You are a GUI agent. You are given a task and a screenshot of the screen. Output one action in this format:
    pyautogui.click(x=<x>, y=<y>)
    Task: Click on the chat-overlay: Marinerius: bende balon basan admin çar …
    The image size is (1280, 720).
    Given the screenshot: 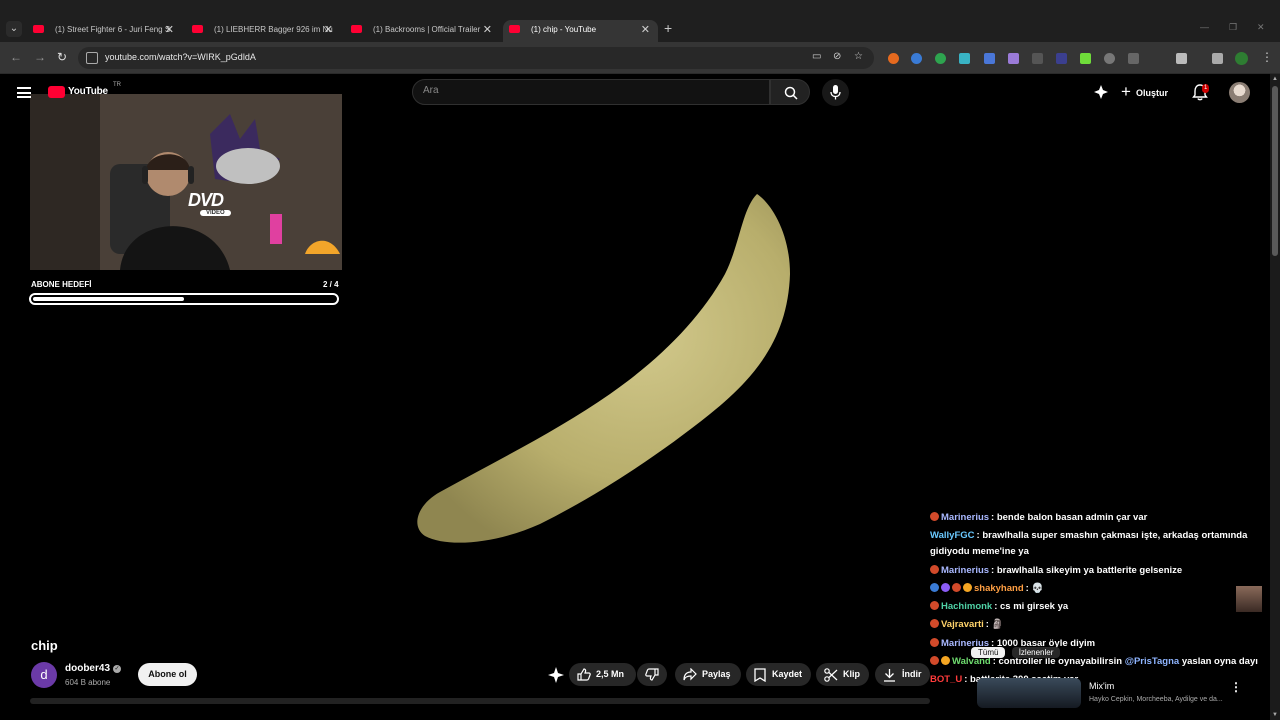 What is the action you would take?
    pyautogui.click(x=1094, y=600)
    